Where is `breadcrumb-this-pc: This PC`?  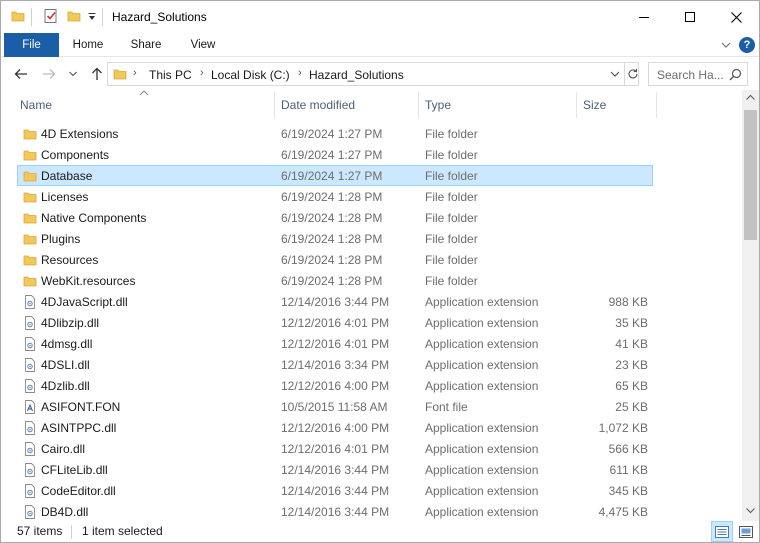 breadcrumb-this-pc: This PC is located at coordinates (170, 75).